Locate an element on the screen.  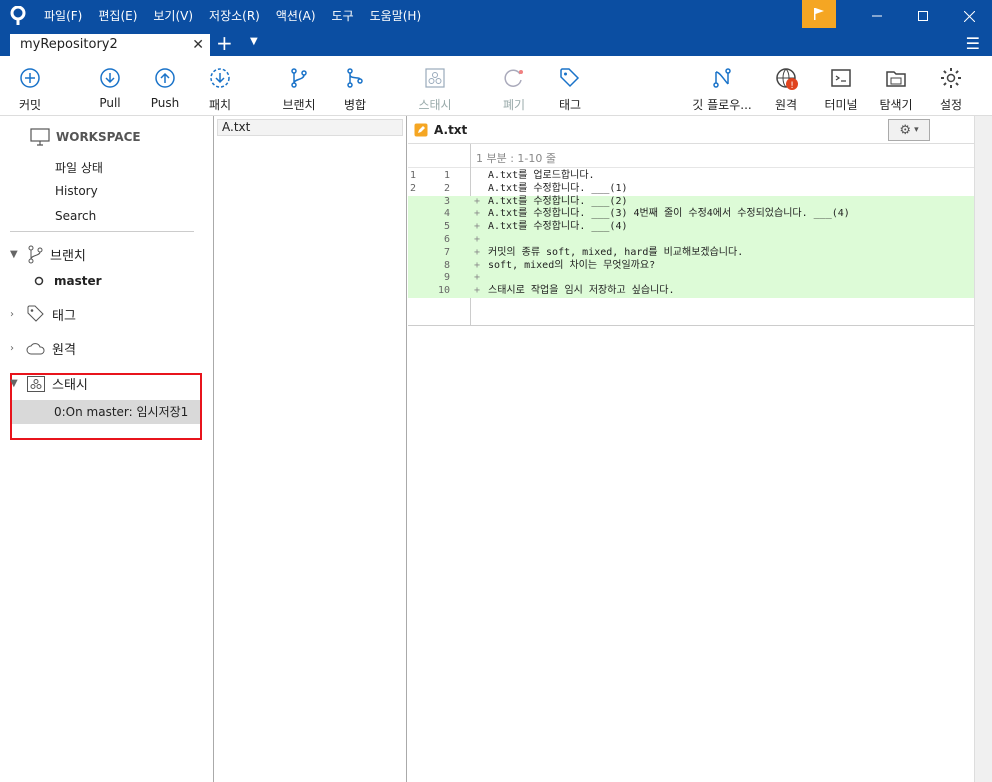
globe-icon: ! is located at coordinates (787, 79).